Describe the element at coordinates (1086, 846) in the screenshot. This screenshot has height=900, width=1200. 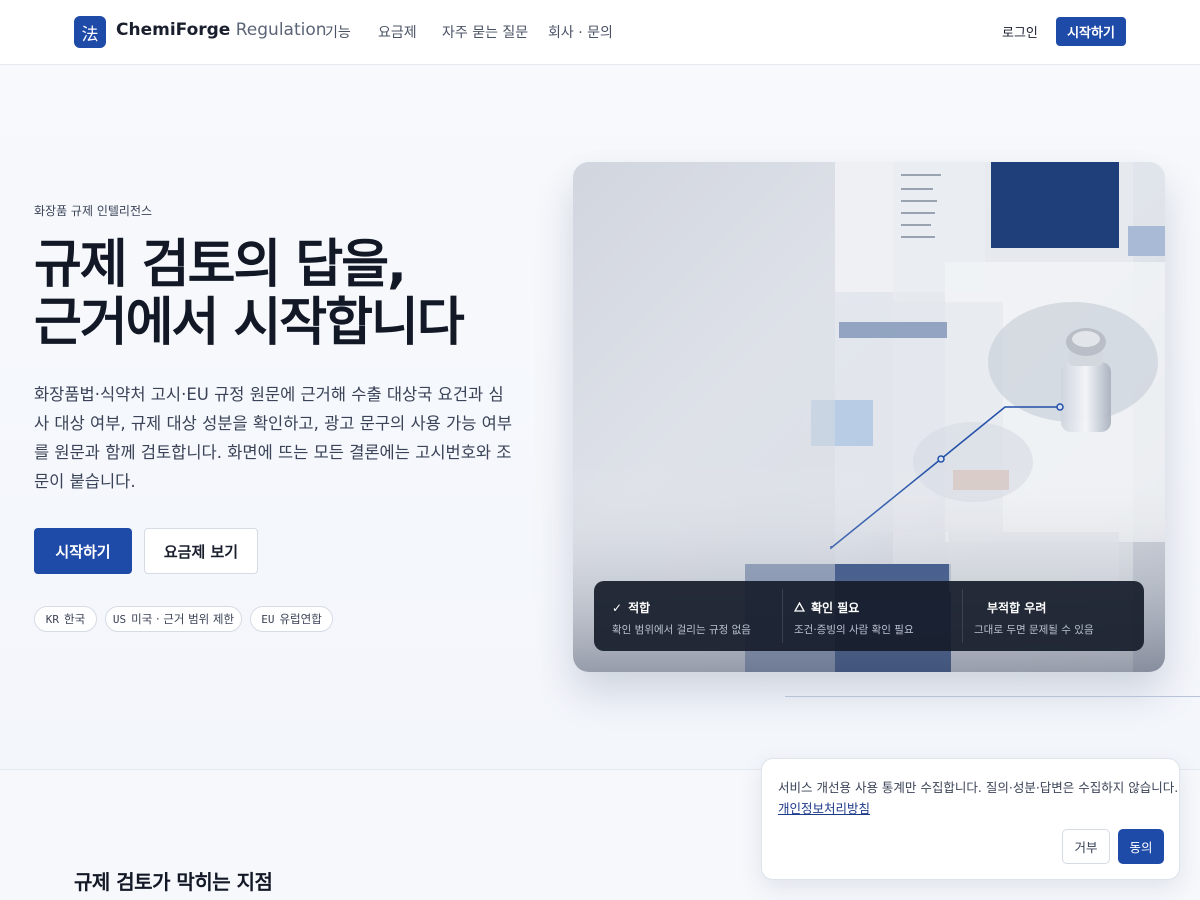
I see `cookie-reject-button: 거부` at that location.